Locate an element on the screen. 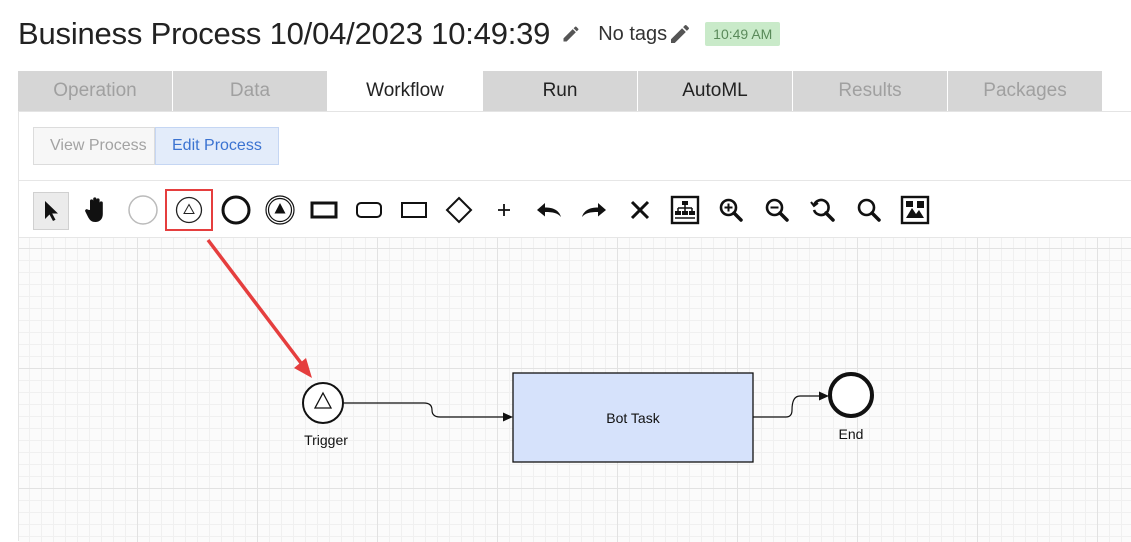 The image size is (1131, 542). auto-layout-button is located at coordinates (685, 210).